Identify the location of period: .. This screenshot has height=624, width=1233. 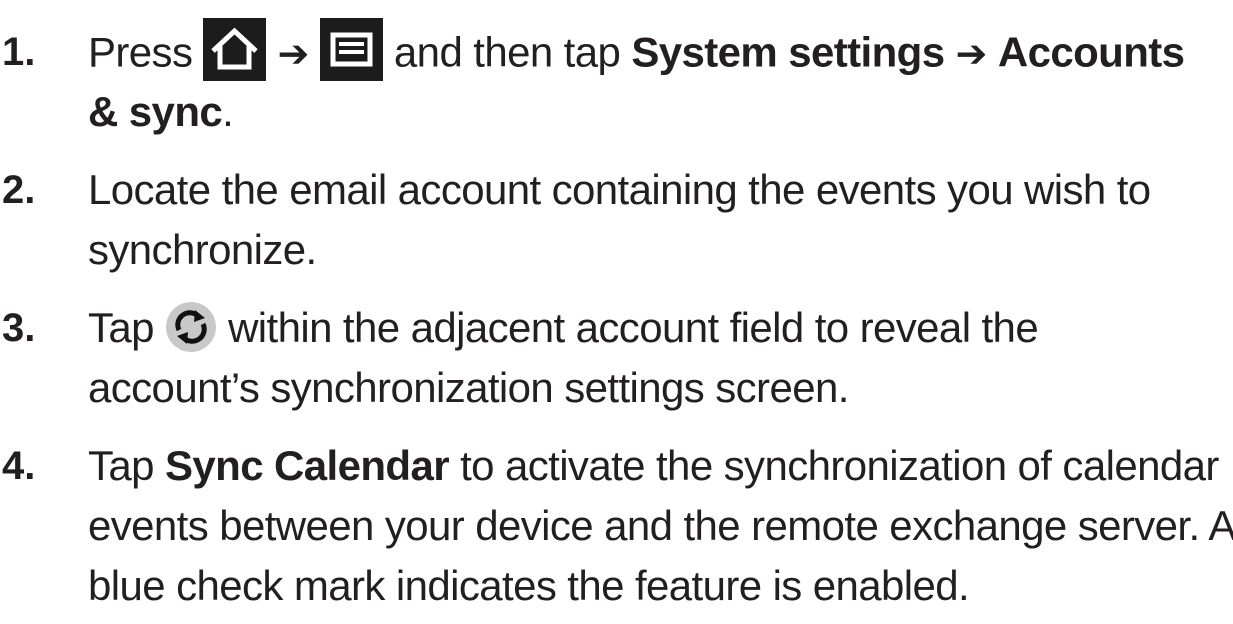
(228, 111).